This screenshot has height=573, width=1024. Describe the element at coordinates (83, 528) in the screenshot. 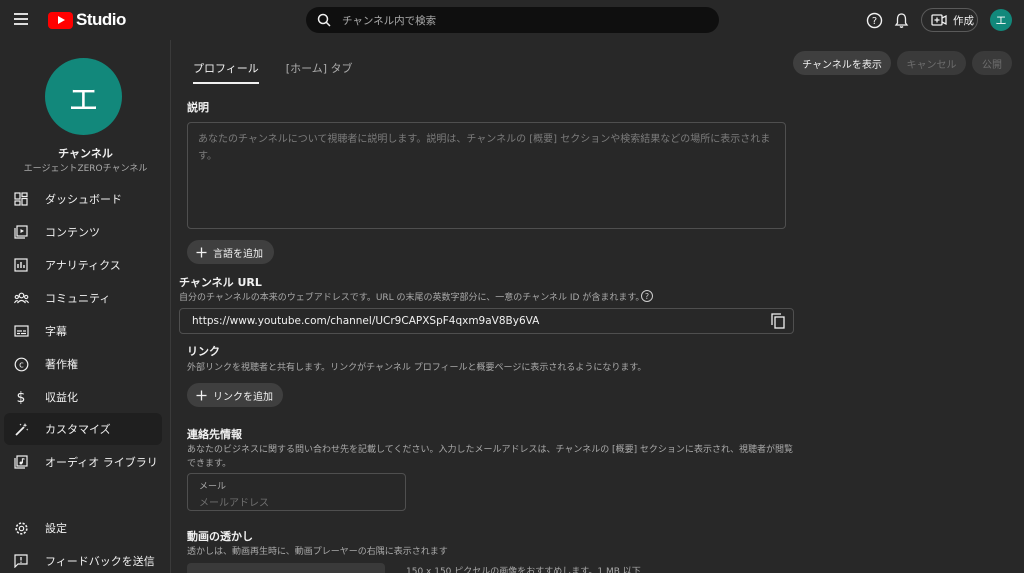

I see `sidebar-item-settings: 設定` at that location.